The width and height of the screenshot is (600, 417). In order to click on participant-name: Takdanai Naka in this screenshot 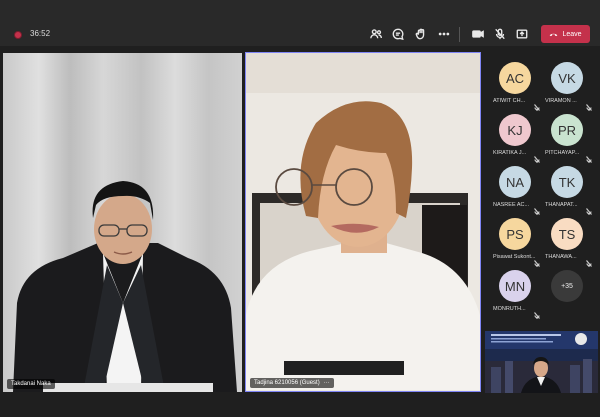, I will do `click(31, 384)`.